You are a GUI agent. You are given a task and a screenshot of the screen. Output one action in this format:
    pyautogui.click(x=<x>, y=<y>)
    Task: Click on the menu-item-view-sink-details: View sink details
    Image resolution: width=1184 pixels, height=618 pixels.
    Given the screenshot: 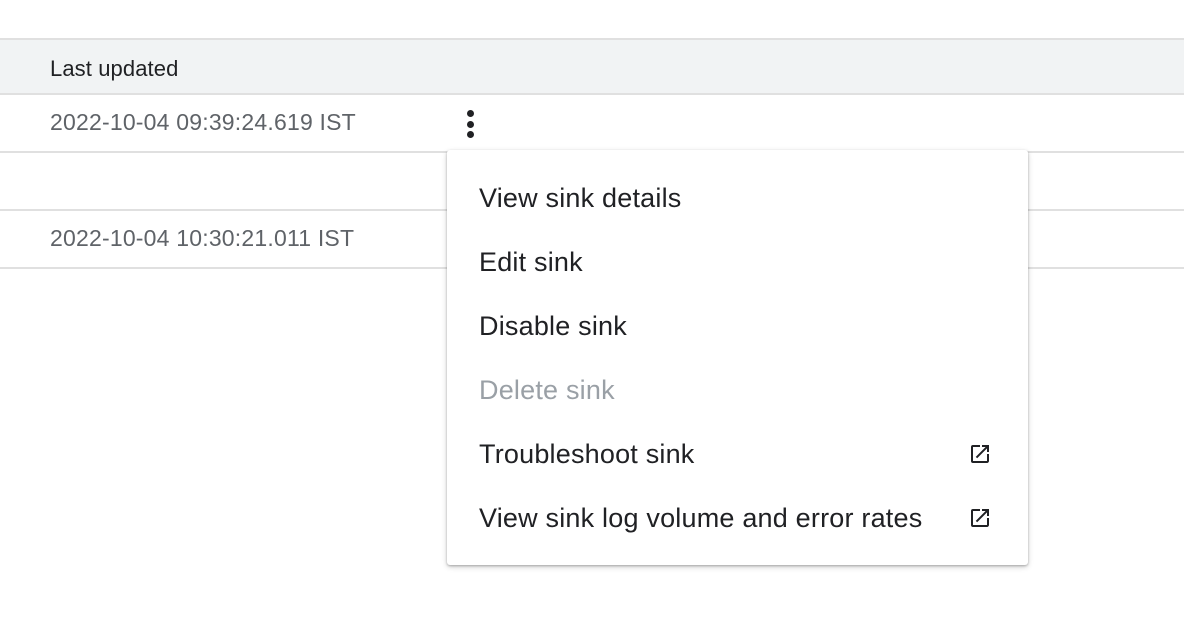 What is the action you would take?
    pyautogui.click(x=737, y=198)
    